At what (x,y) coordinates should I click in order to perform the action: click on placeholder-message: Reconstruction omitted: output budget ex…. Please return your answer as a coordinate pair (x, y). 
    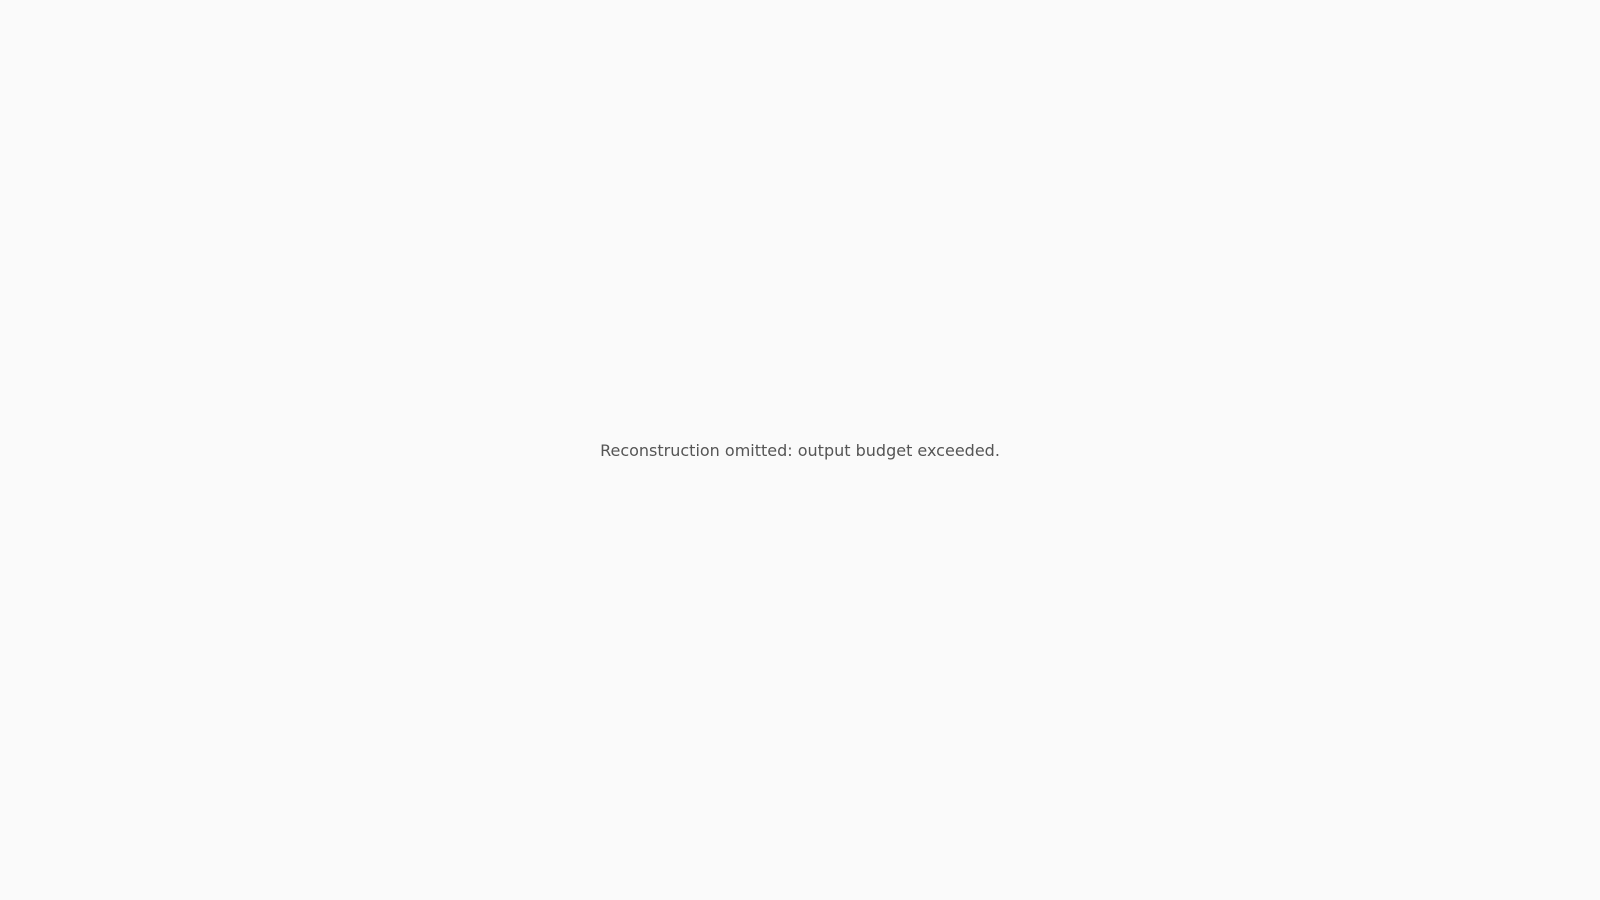
    Looking at the image, I should click on (800, 450).